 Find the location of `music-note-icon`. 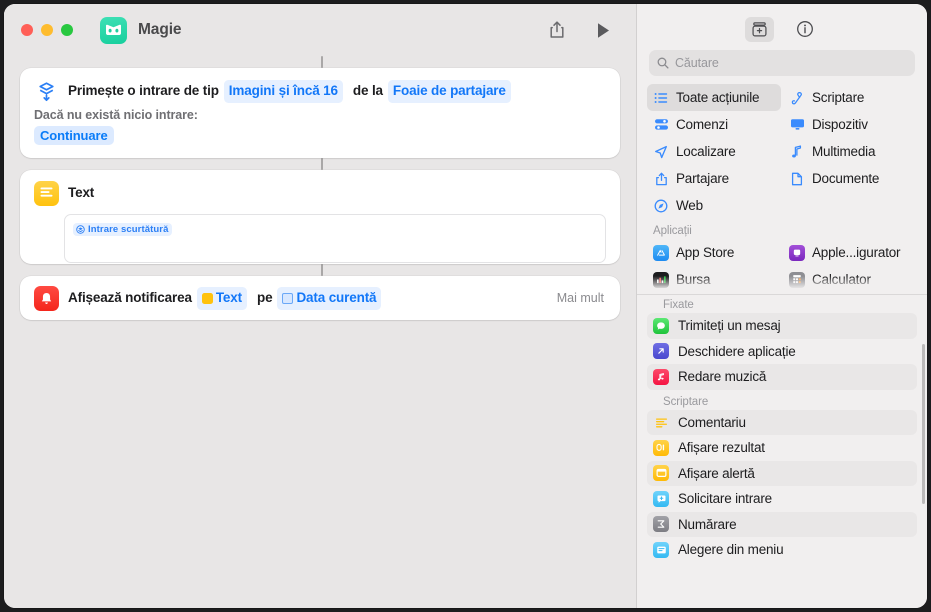

music-note-icon is located at coordinates (797, 151).